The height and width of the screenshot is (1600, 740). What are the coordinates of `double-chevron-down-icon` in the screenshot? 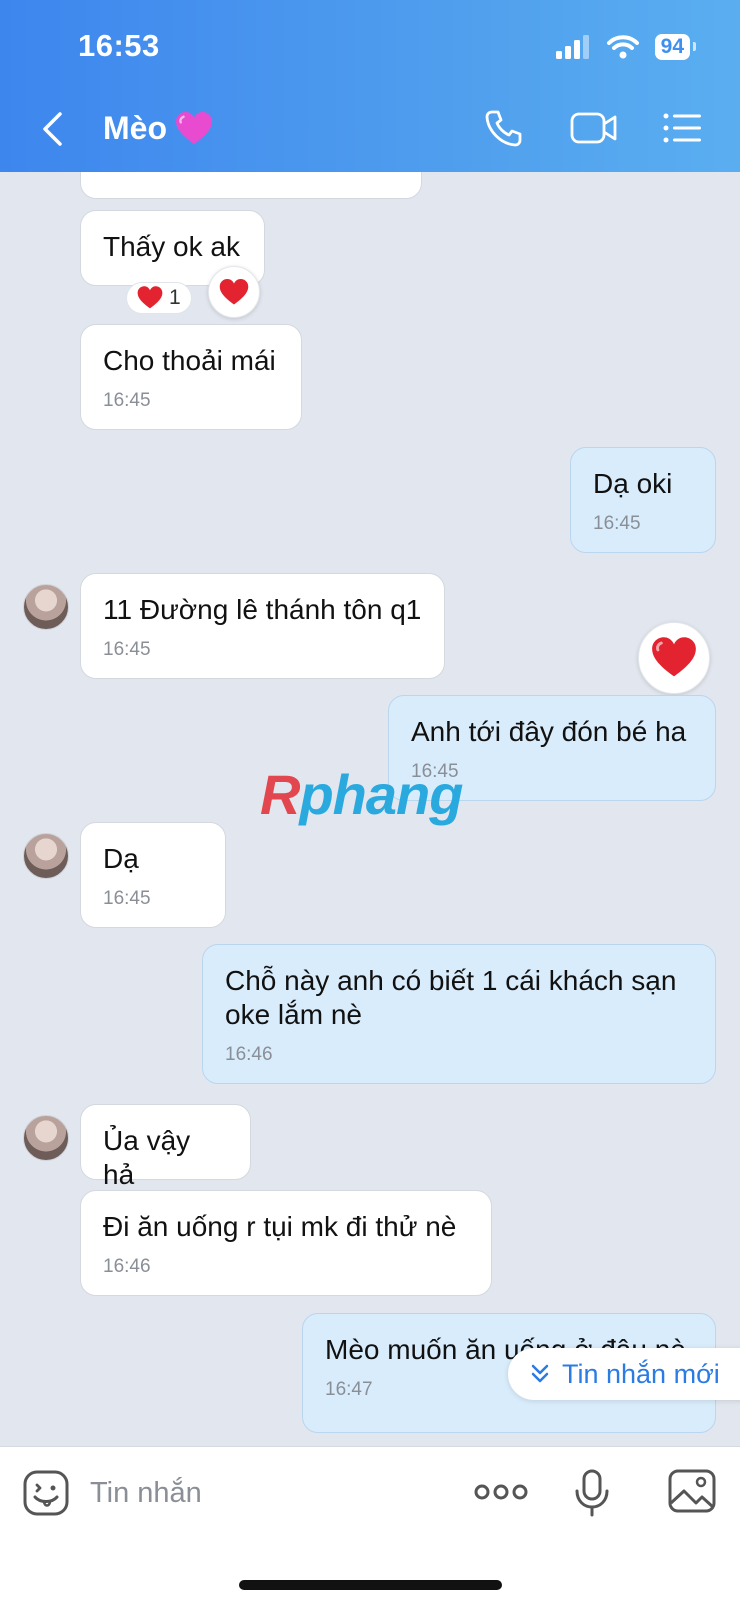 It's located at (540, 1373).